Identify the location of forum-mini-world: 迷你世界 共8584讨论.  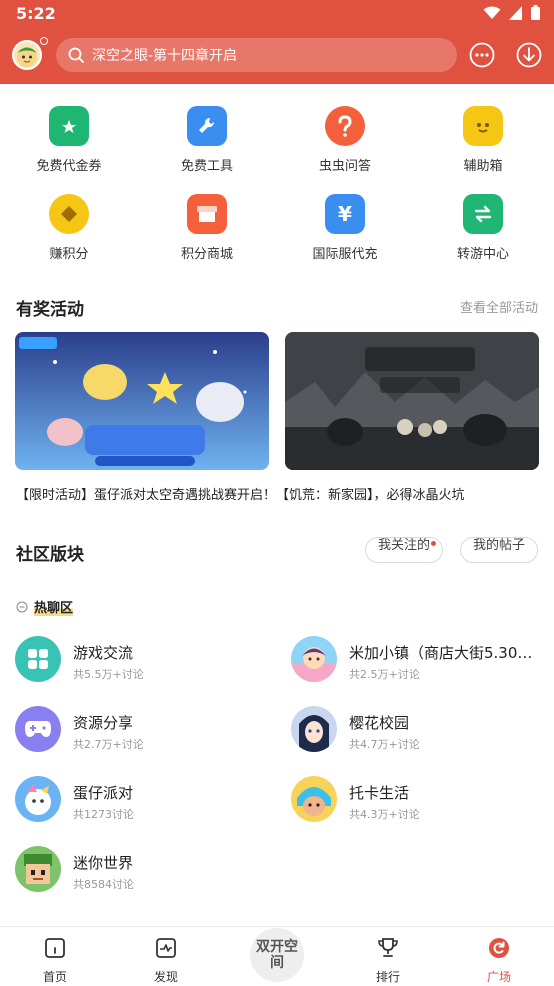
(145, 871).